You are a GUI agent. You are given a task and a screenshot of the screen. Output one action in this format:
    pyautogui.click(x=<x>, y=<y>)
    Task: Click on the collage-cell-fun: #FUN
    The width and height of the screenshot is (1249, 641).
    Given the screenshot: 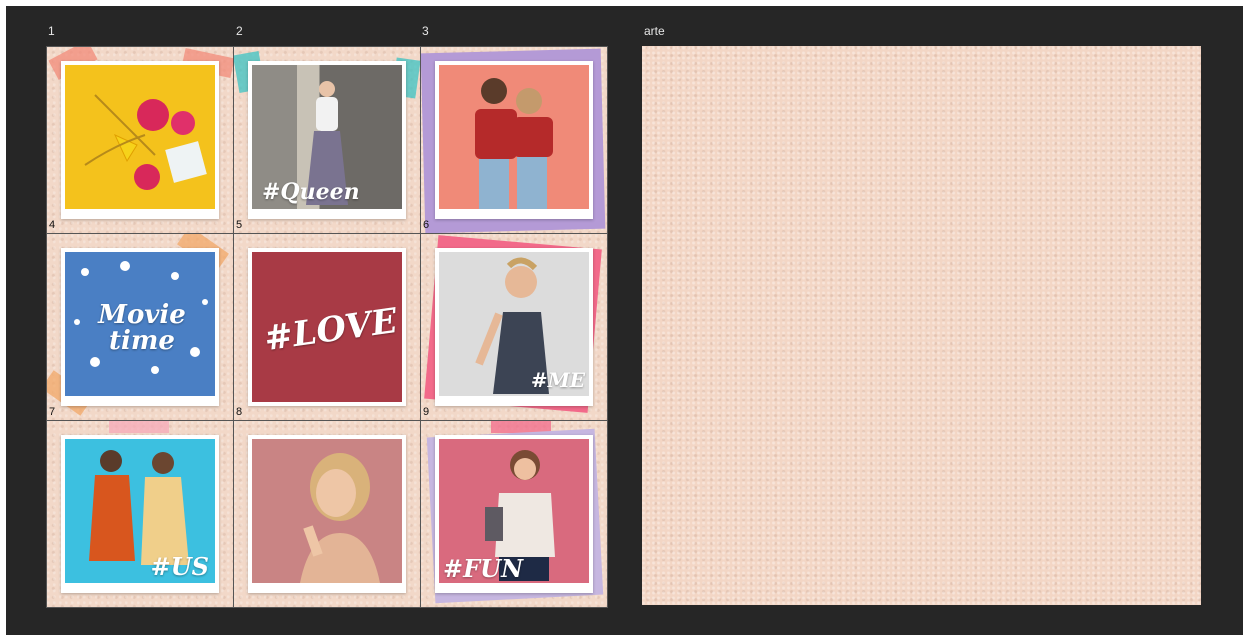 What is the action you would take?
    pyautogui.click(x=514, y=514)
    